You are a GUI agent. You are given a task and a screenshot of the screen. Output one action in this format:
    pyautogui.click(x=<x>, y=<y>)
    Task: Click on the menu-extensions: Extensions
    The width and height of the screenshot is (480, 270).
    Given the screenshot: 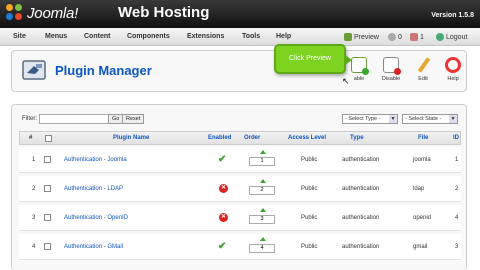 What is the action you would take?
    pyautogui.click(x=205, y=36)
    